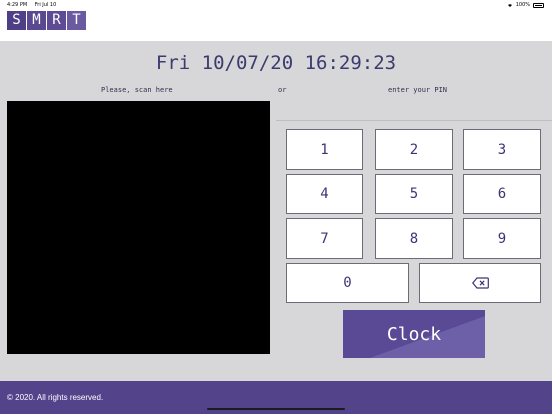  Describe the element at coordinates (414, 194) in the screenshot. I see `keypad-key-5: 5` at that location.